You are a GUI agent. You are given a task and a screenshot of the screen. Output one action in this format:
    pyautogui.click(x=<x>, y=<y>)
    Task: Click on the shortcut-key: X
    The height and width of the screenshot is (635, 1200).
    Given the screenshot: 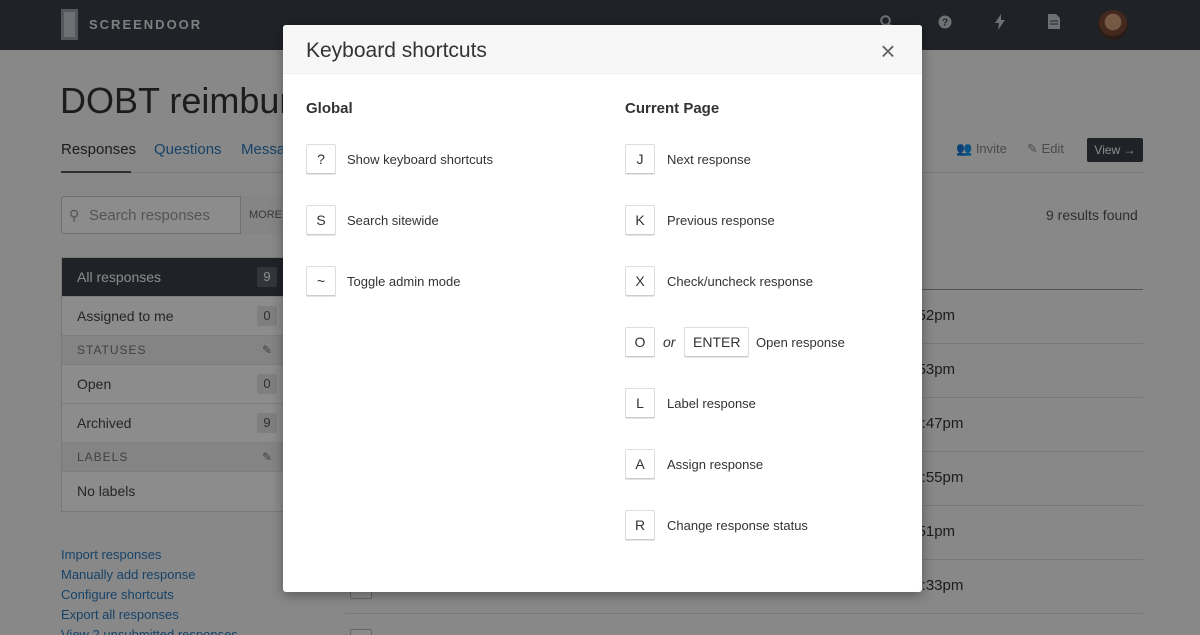 What is the action you would take?
    pyautogui.click(x=640, y=281)
    